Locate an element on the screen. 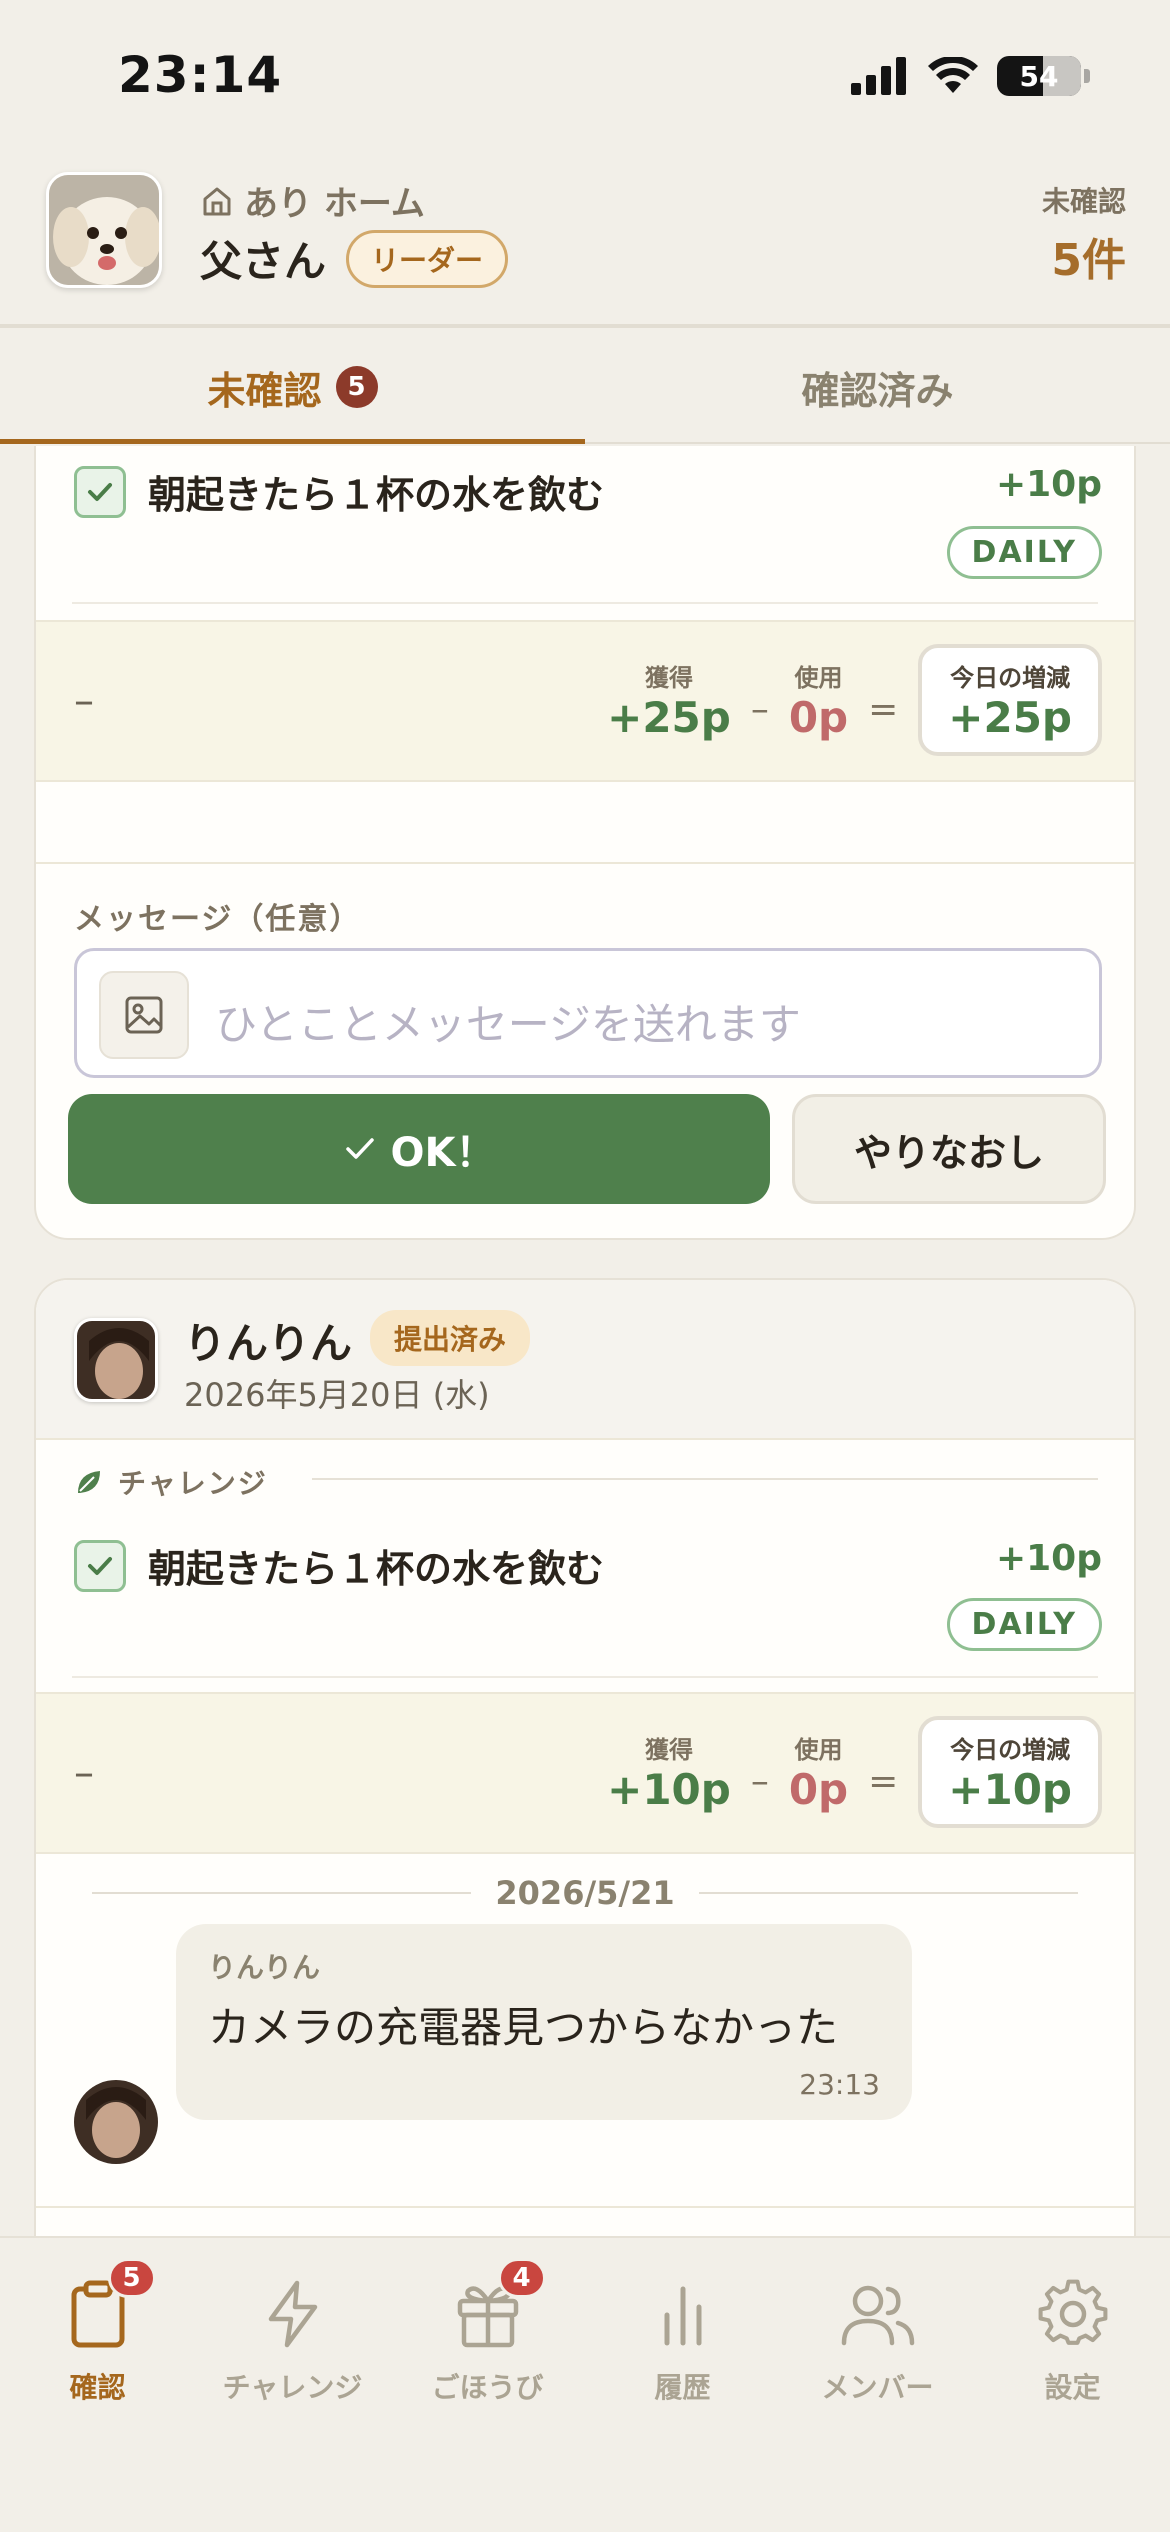  battery-icon: 54 is located at coordinates (1039, 76).